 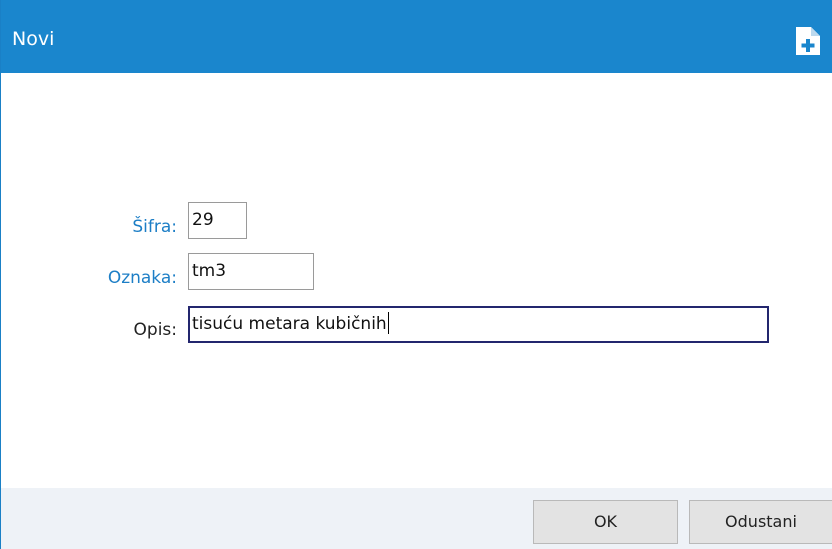 I want to click on oznaka-field: tm3, so click(x=251, y=271).